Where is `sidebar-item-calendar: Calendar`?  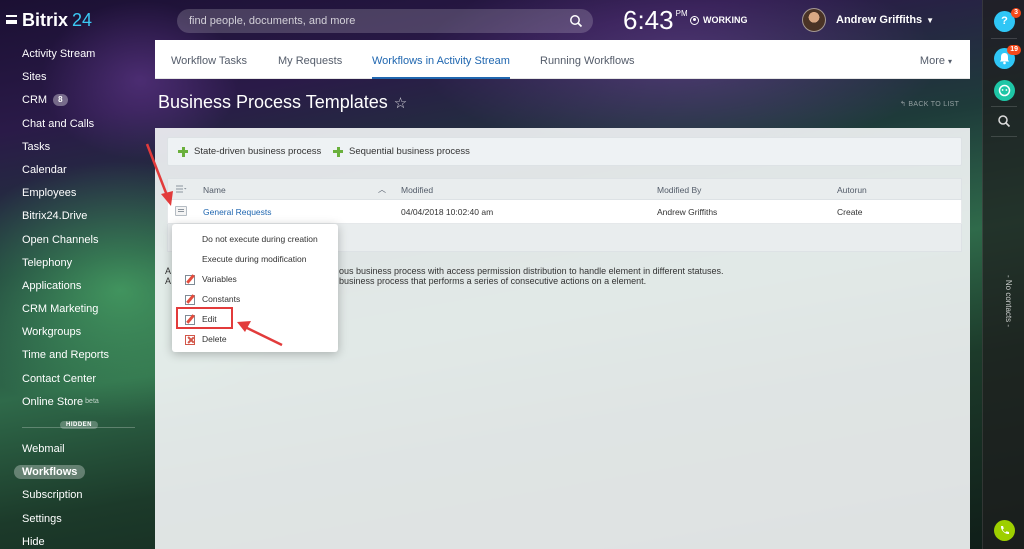 sidebar-item-calendar: Calendar is located at coordinates (77, 171).